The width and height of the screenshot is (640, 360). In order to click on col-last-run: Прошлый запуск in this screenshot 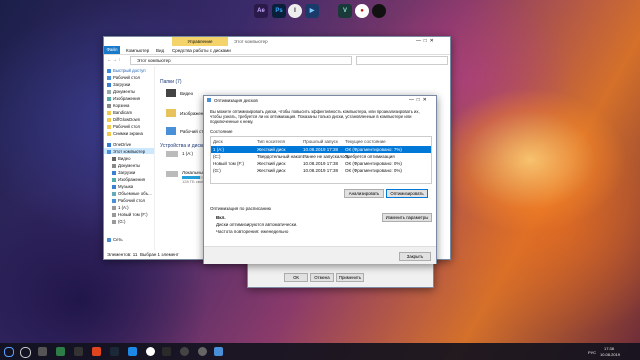, I will do `click(320, 141)`.